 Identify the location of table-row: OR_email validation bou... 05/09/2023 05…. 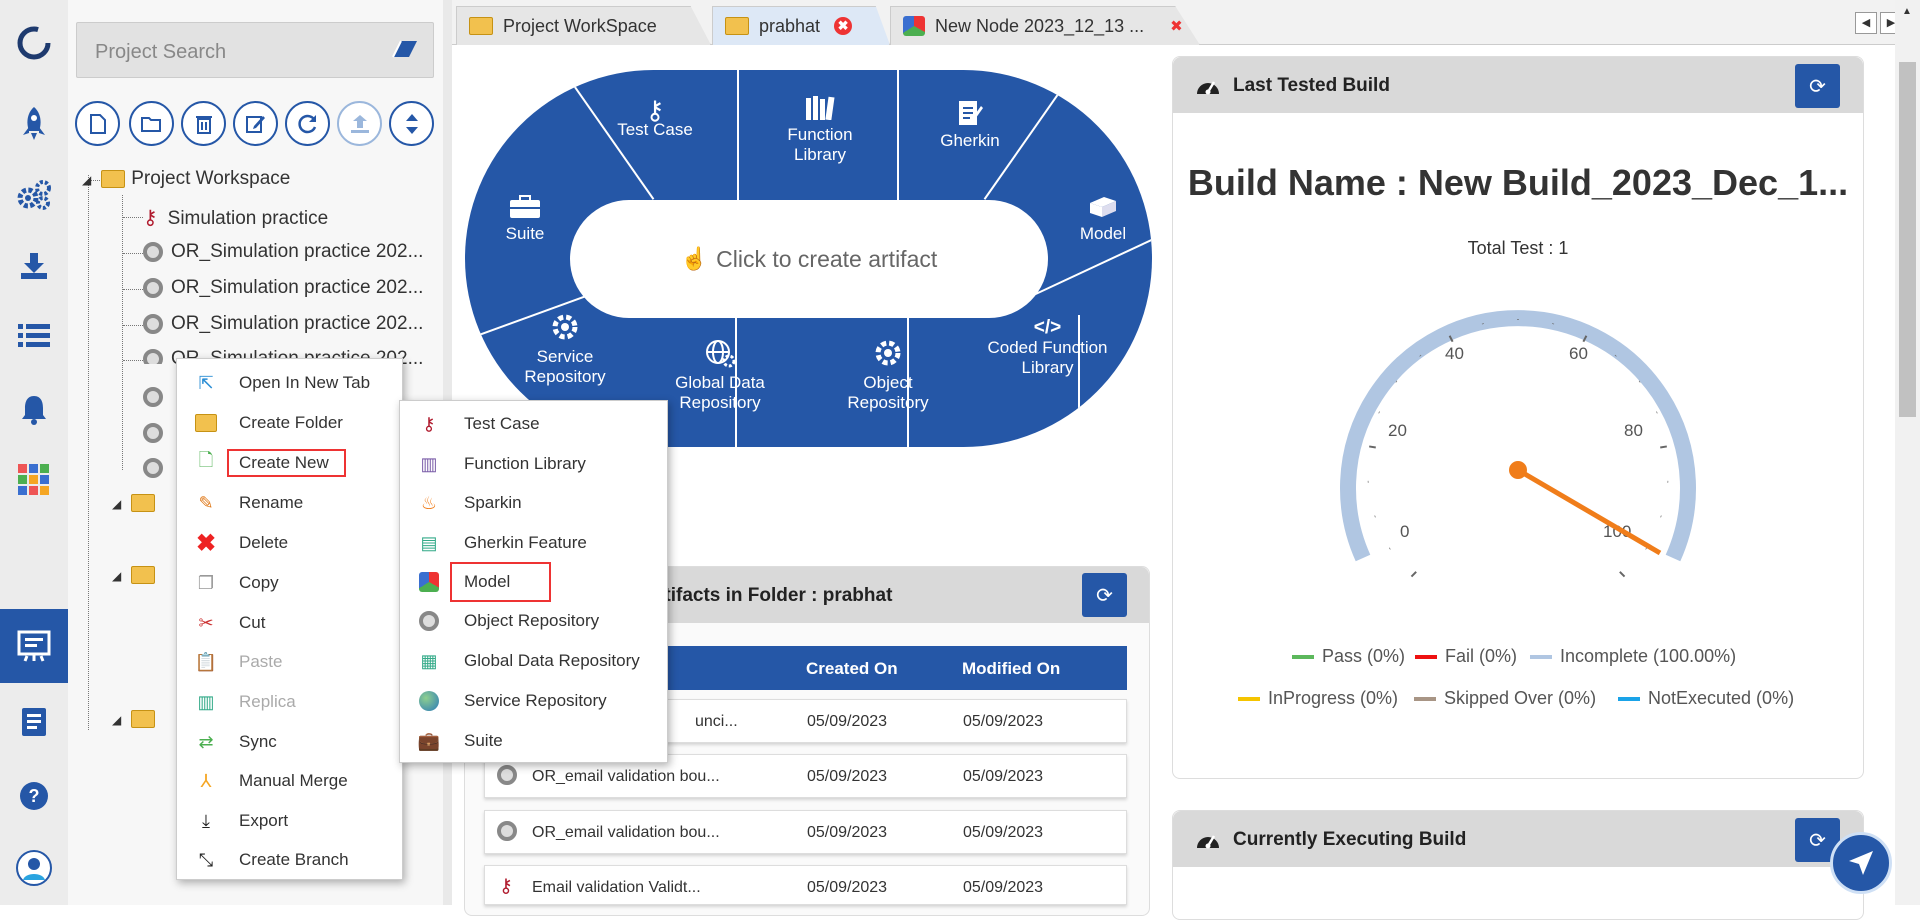
(805, 832).